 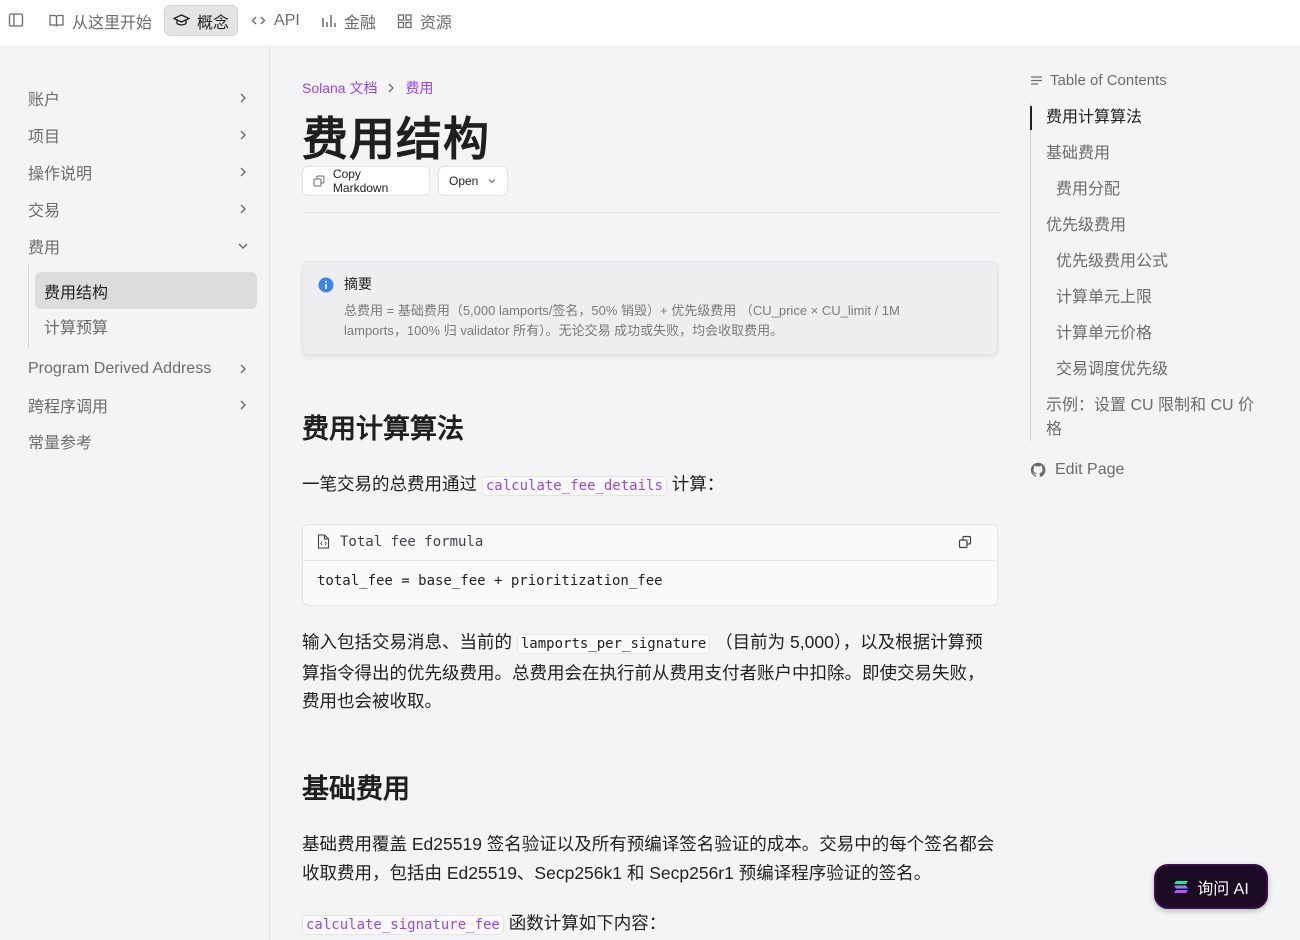 What do you see at coordinates (1112, 370) in the screenshot?
I see `toc-item: 交易调度优先级` at bounding box center [1112, 370].